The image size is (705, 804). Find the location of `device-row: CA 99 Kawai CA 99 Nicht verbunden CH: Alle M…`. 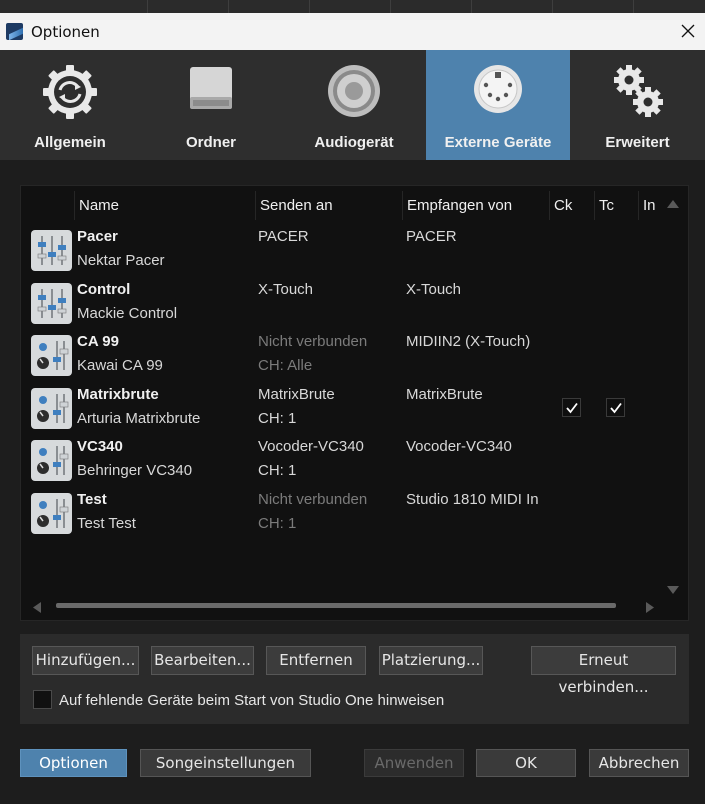

device-row: CA 99 Kawai CA 99 Nicht verbunden CH: Alle M… is located at coordinates (344, 355).